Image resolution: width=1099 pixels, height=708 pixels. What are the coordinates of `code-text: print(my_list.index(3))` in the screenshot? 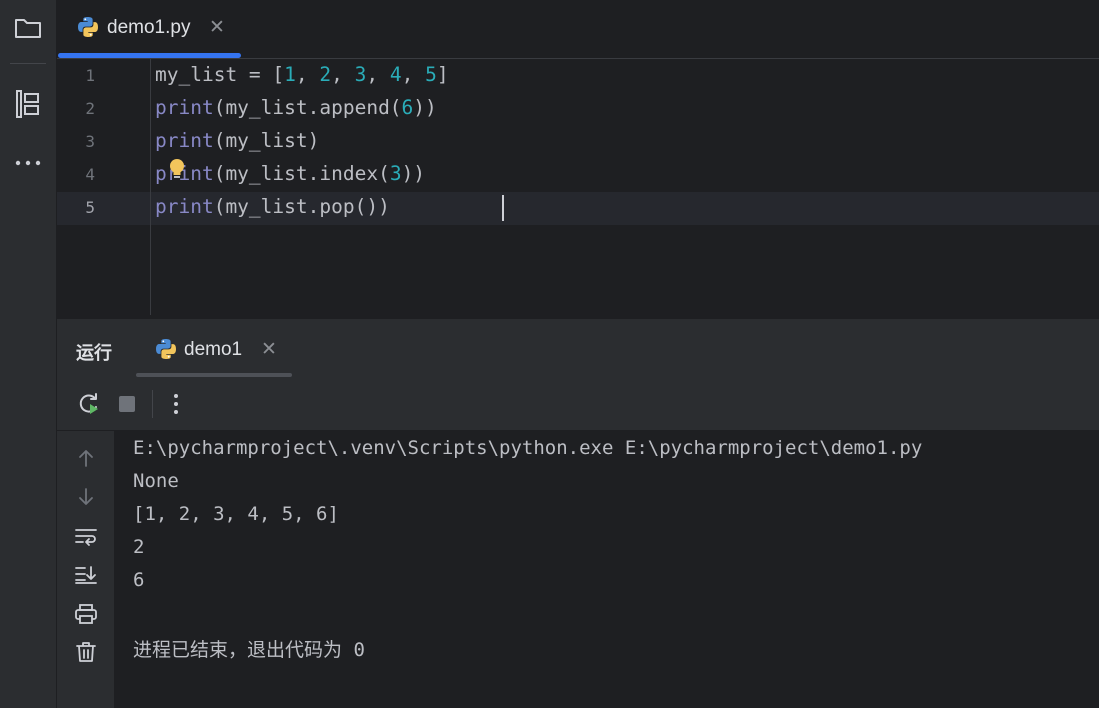 It's located at (290, 173).